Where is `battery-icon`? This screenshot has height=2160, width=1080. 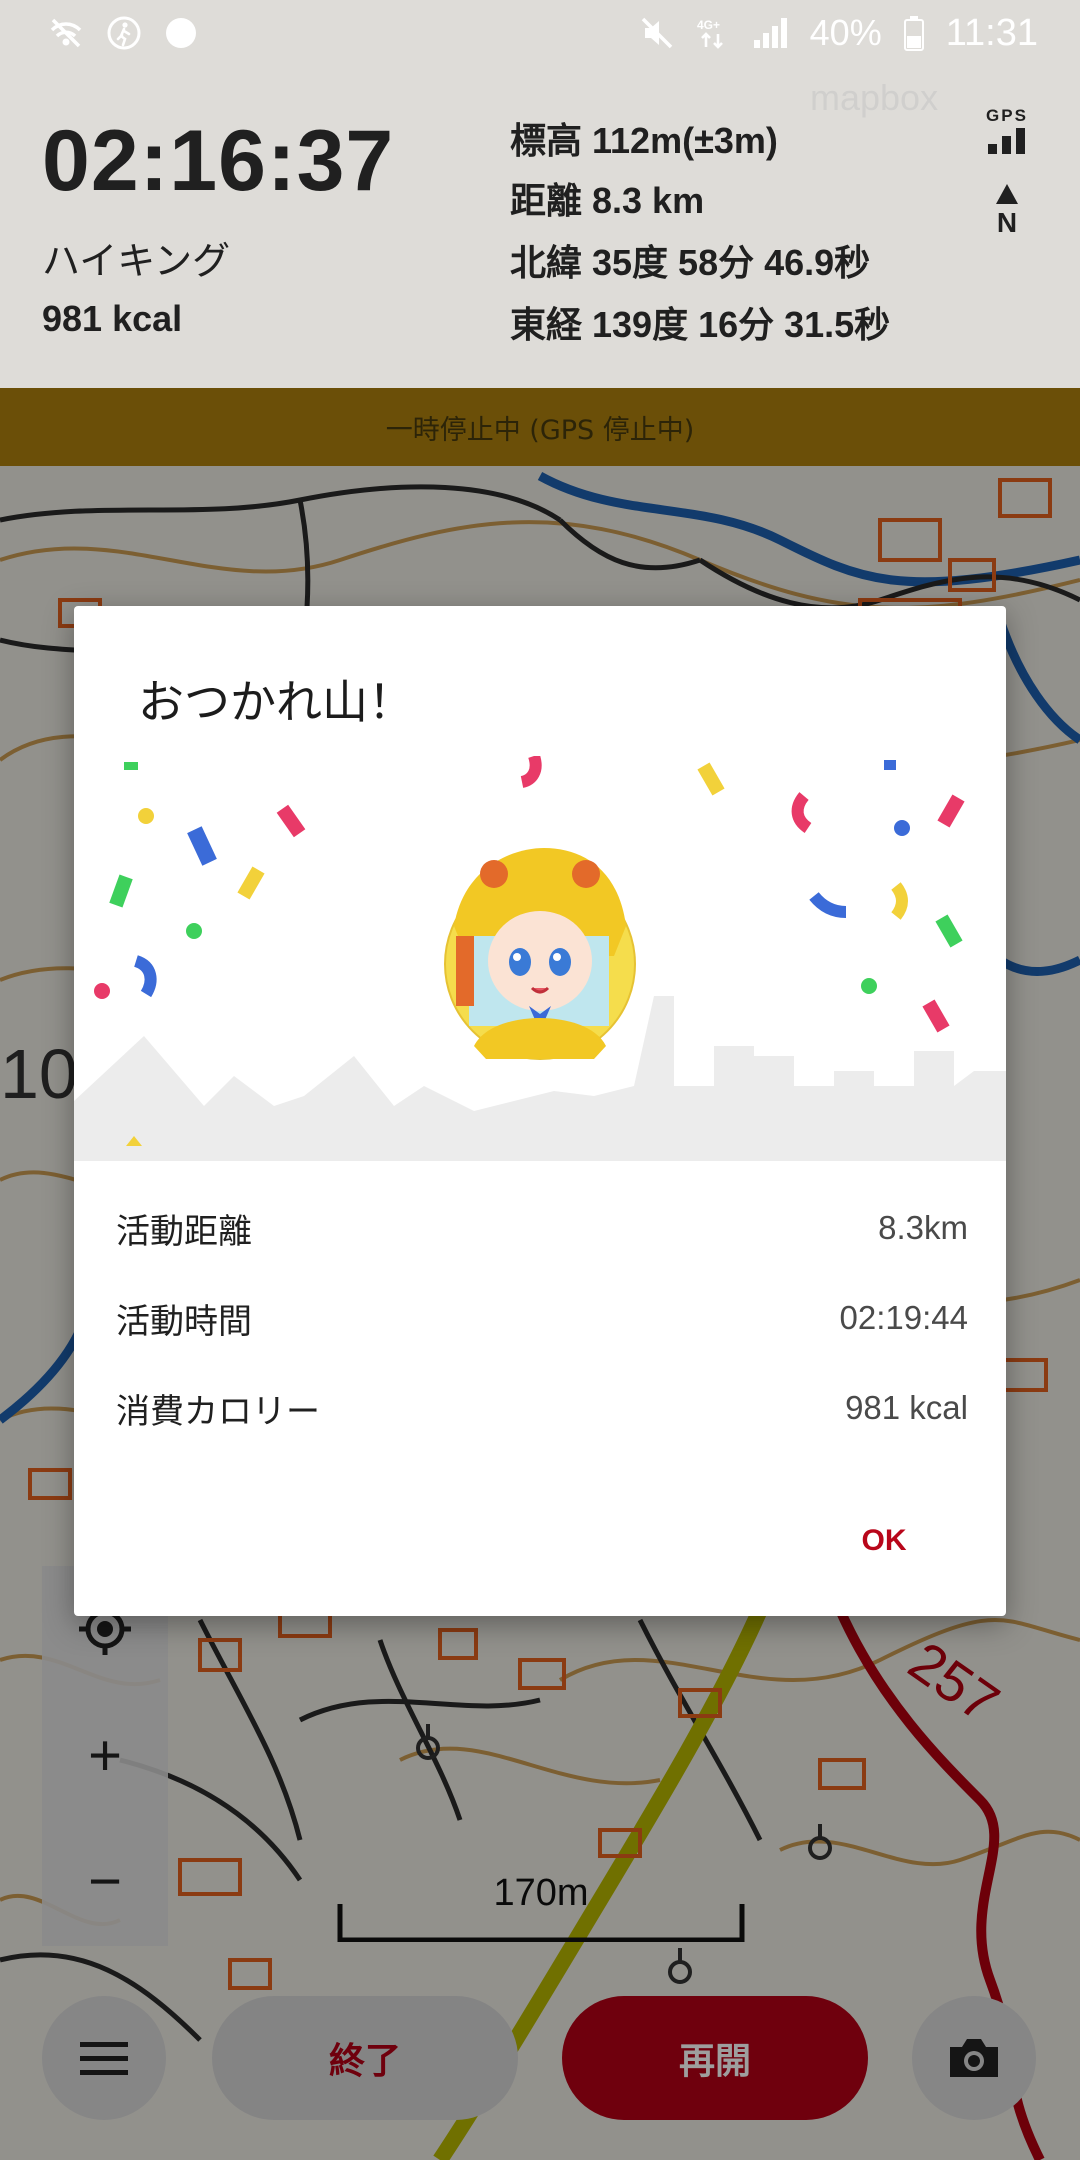
battery-icon is located at coordinates (913, 33).